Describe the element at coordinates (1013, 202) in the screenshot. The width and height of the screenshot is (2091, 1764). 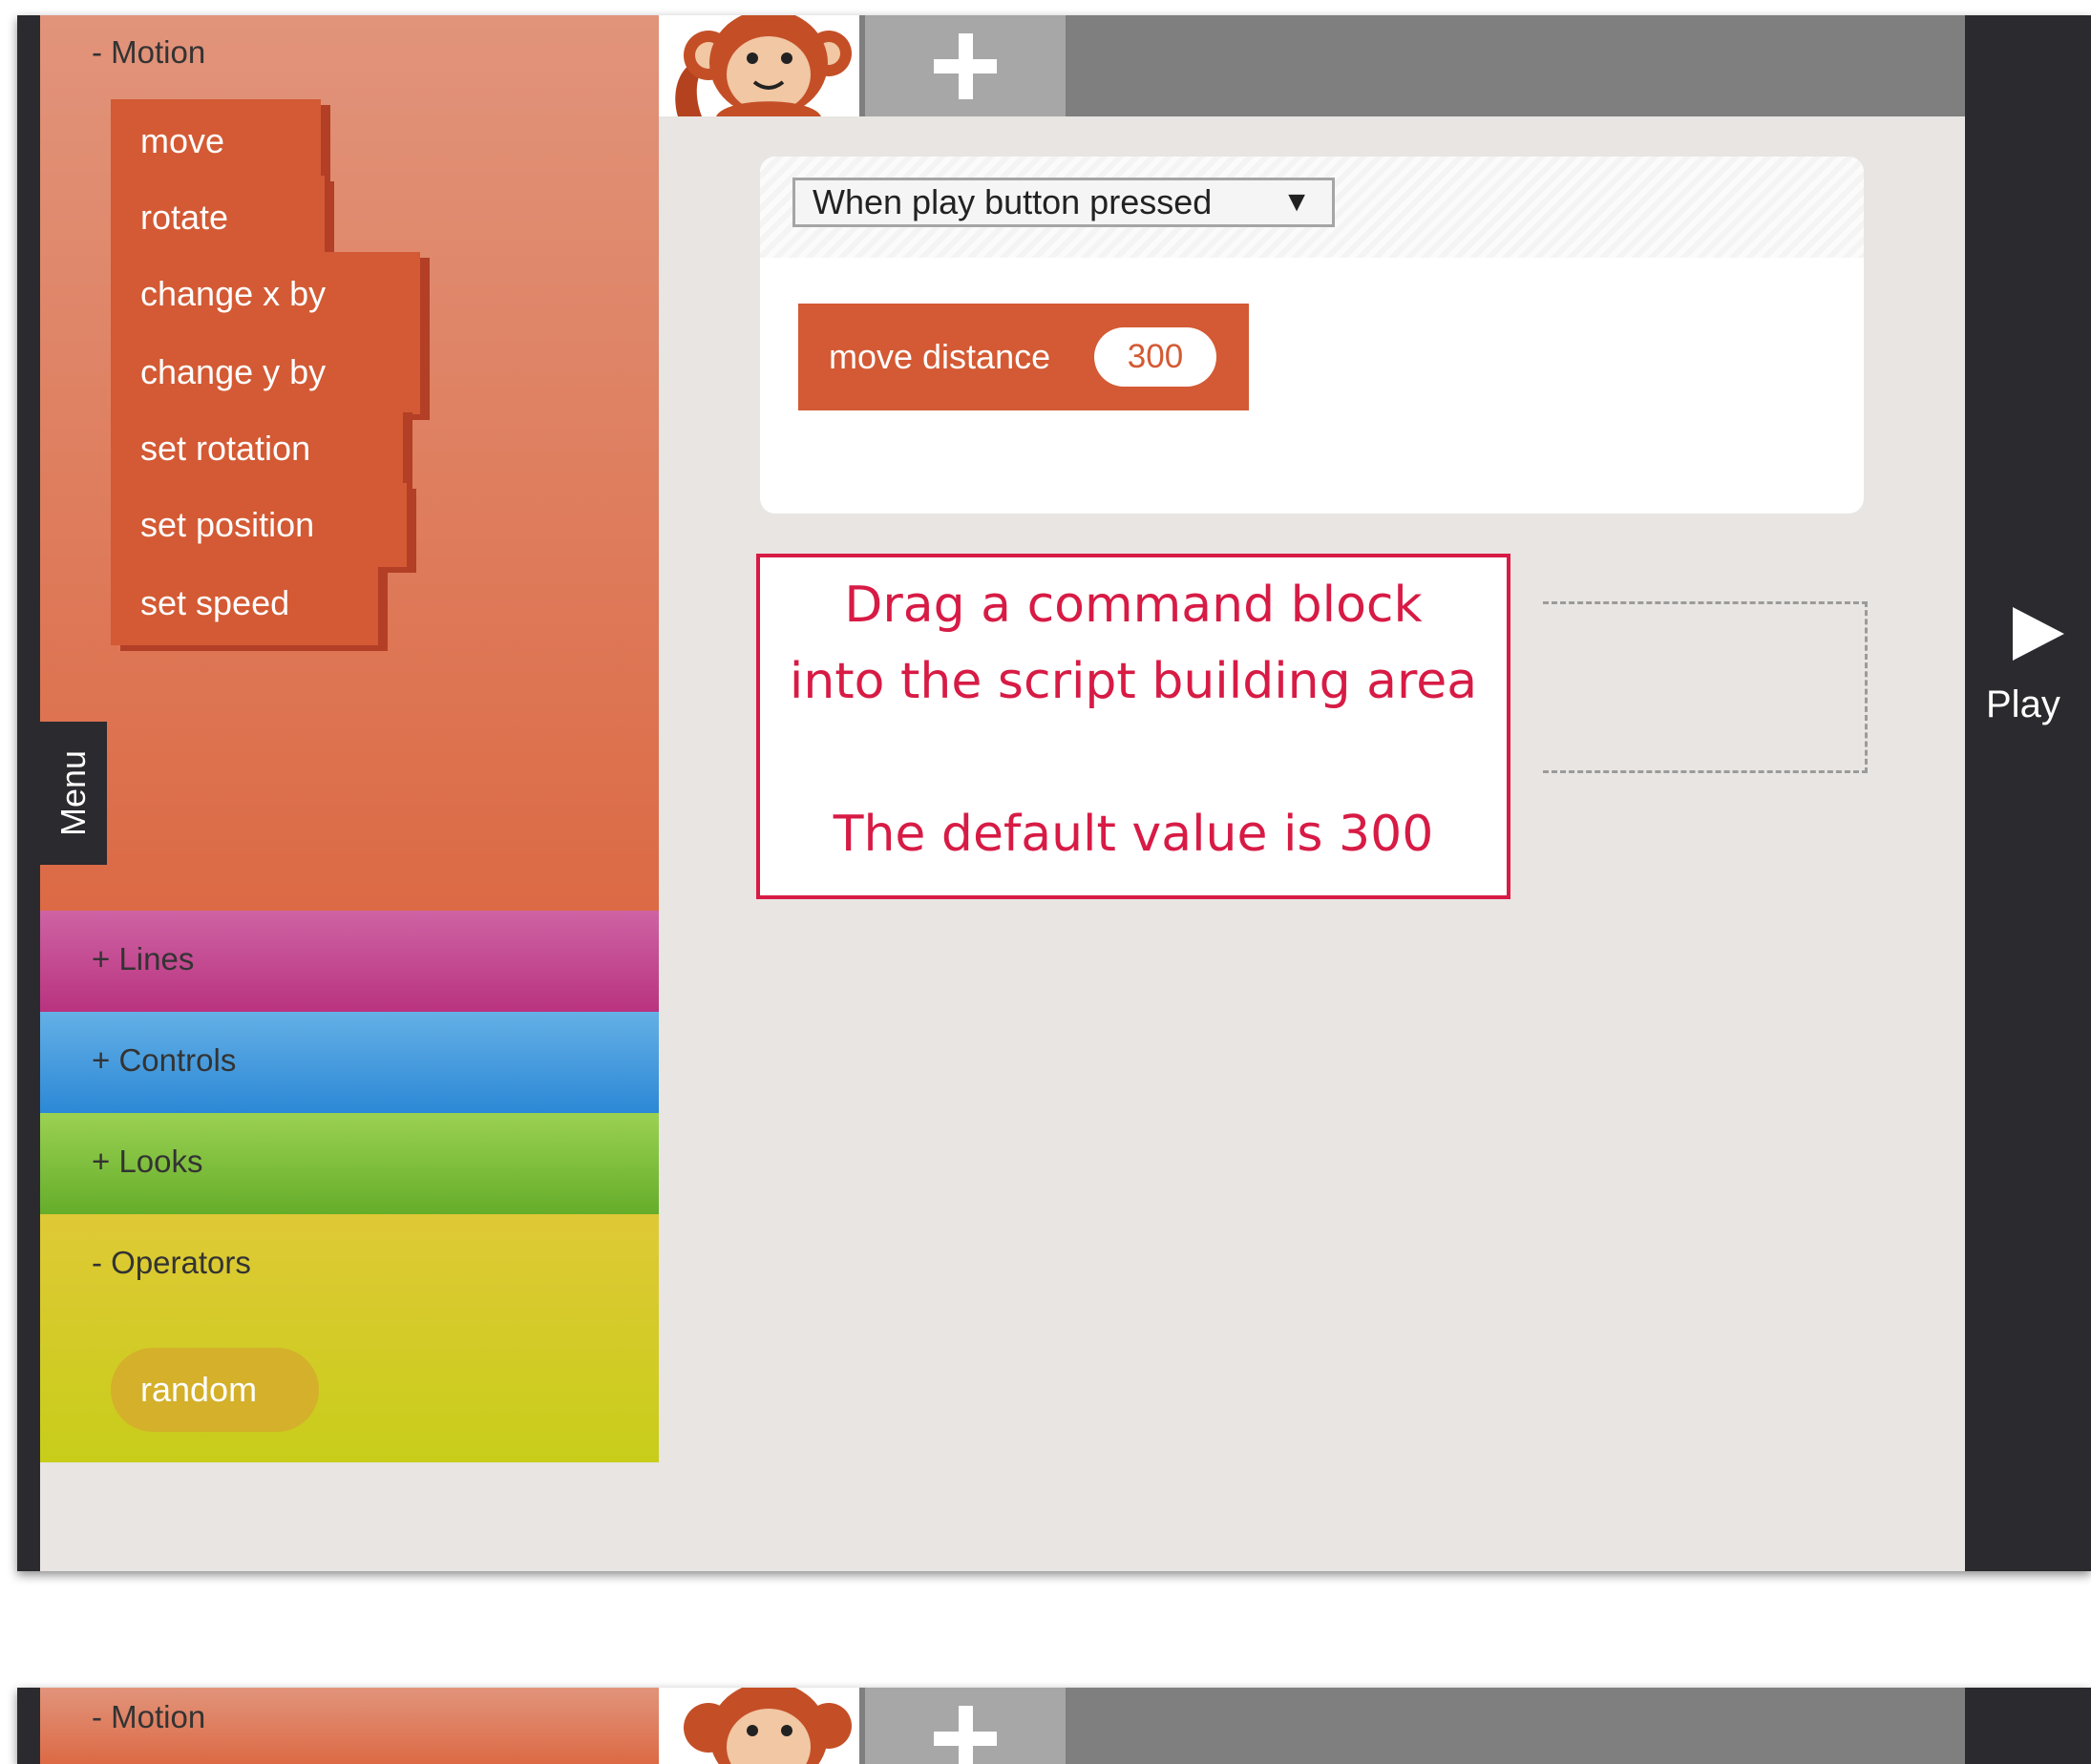
I see `trigger-dropdown-value: When play button pressed` at that location.